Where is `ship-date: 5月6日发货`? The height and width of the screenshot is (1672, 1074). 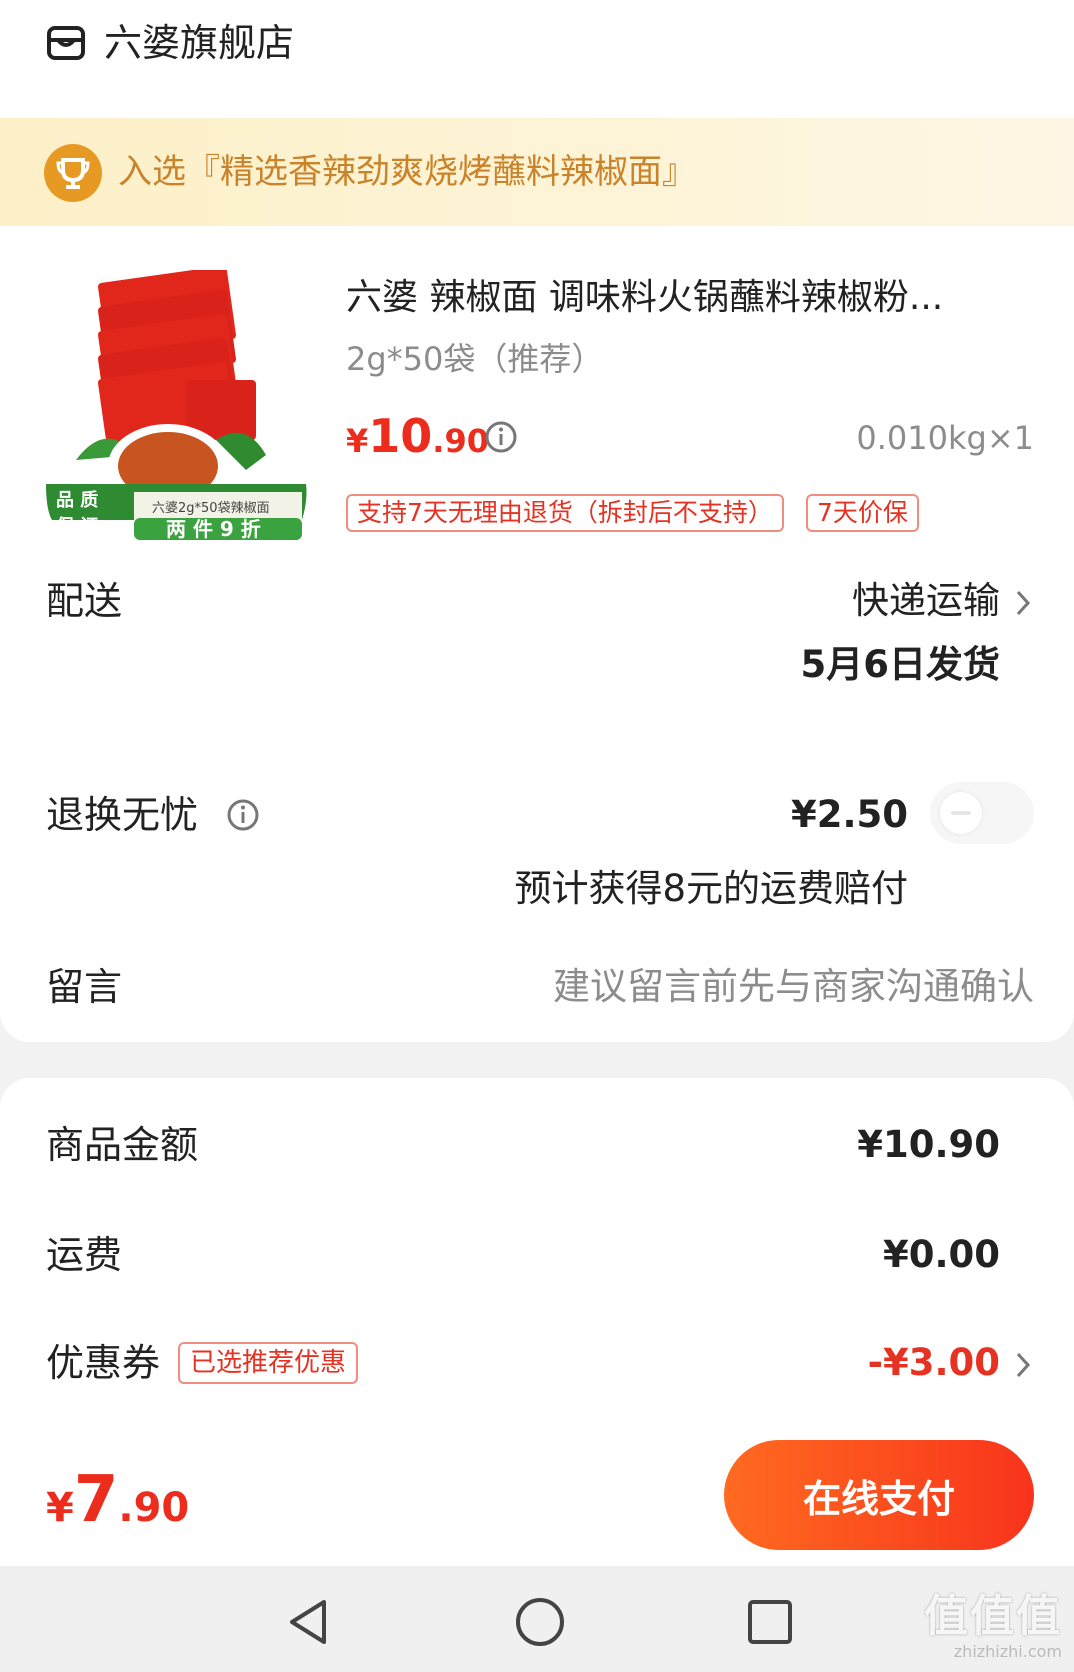 ship-date: 5月6日发货 is located at coordinates (900, 664).